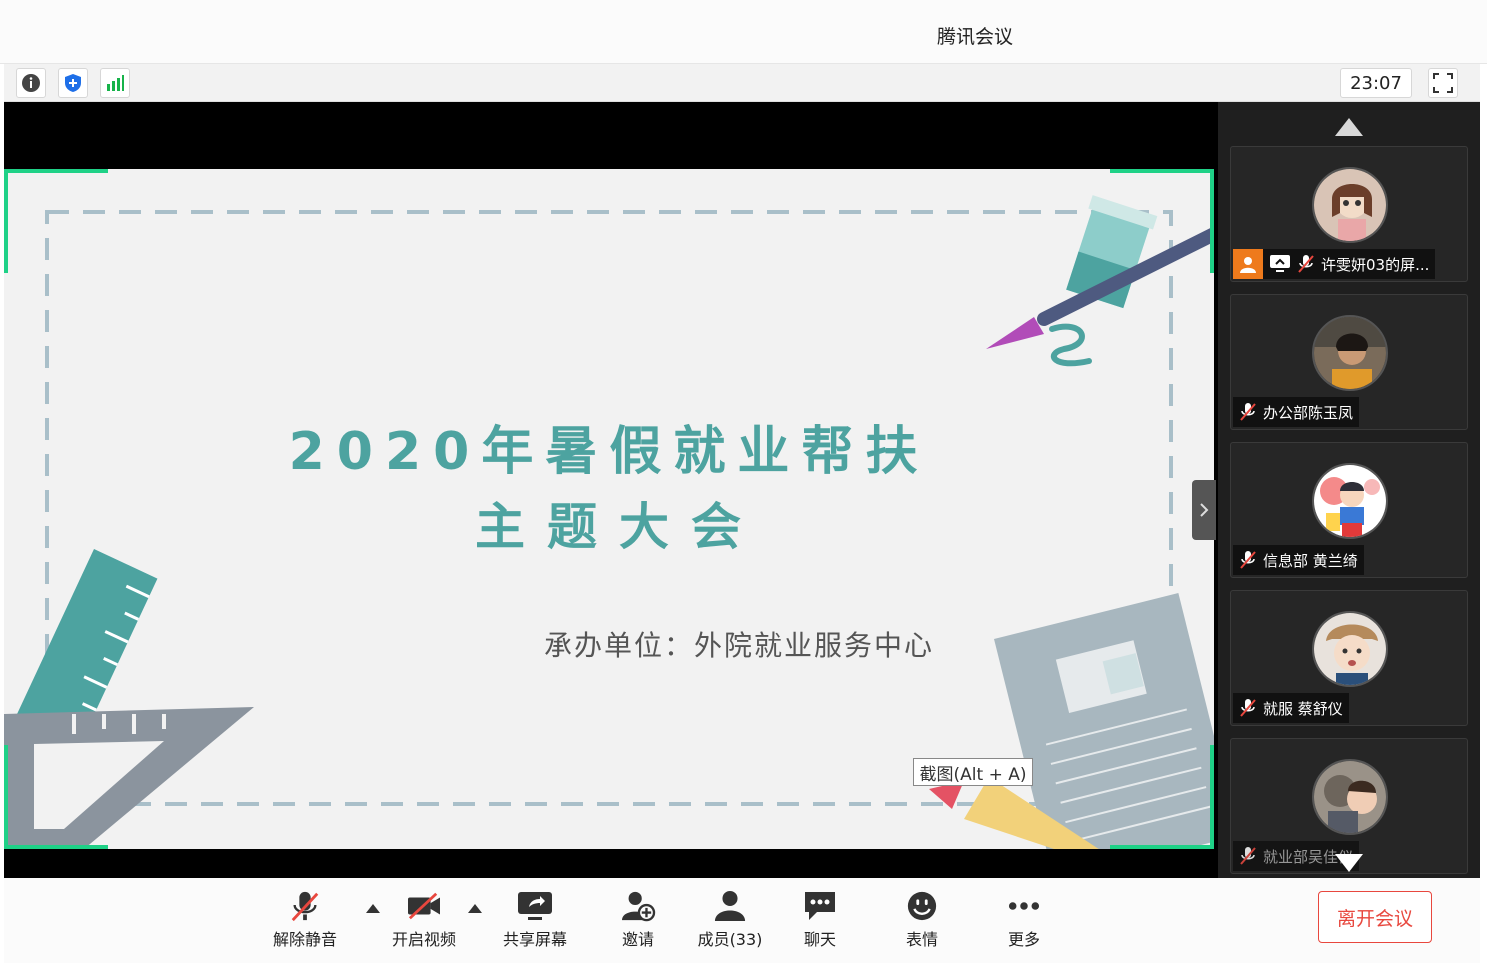 This screenshot has height=963, width=1487. Describe the element at coordinates (304, 939) in the screenshot. I see `unmute-label: 解除静音` at that location.